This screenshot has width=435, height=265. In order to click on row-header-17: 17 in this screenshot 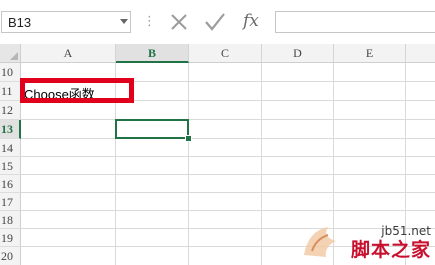, I will do `click(10, 202)`.